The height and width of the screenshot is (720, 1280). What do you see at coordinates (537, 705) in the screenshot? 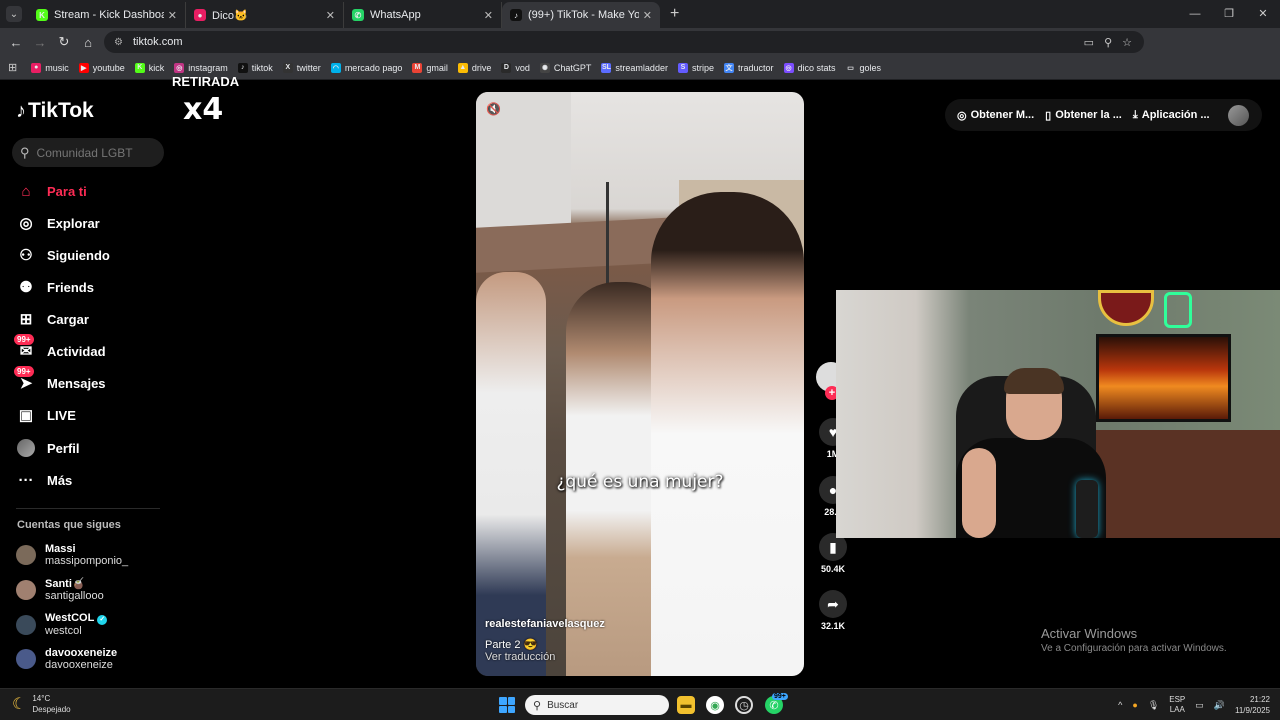
I see `taskbar-search-icon: ⚲` at bounding box center [537, 705].